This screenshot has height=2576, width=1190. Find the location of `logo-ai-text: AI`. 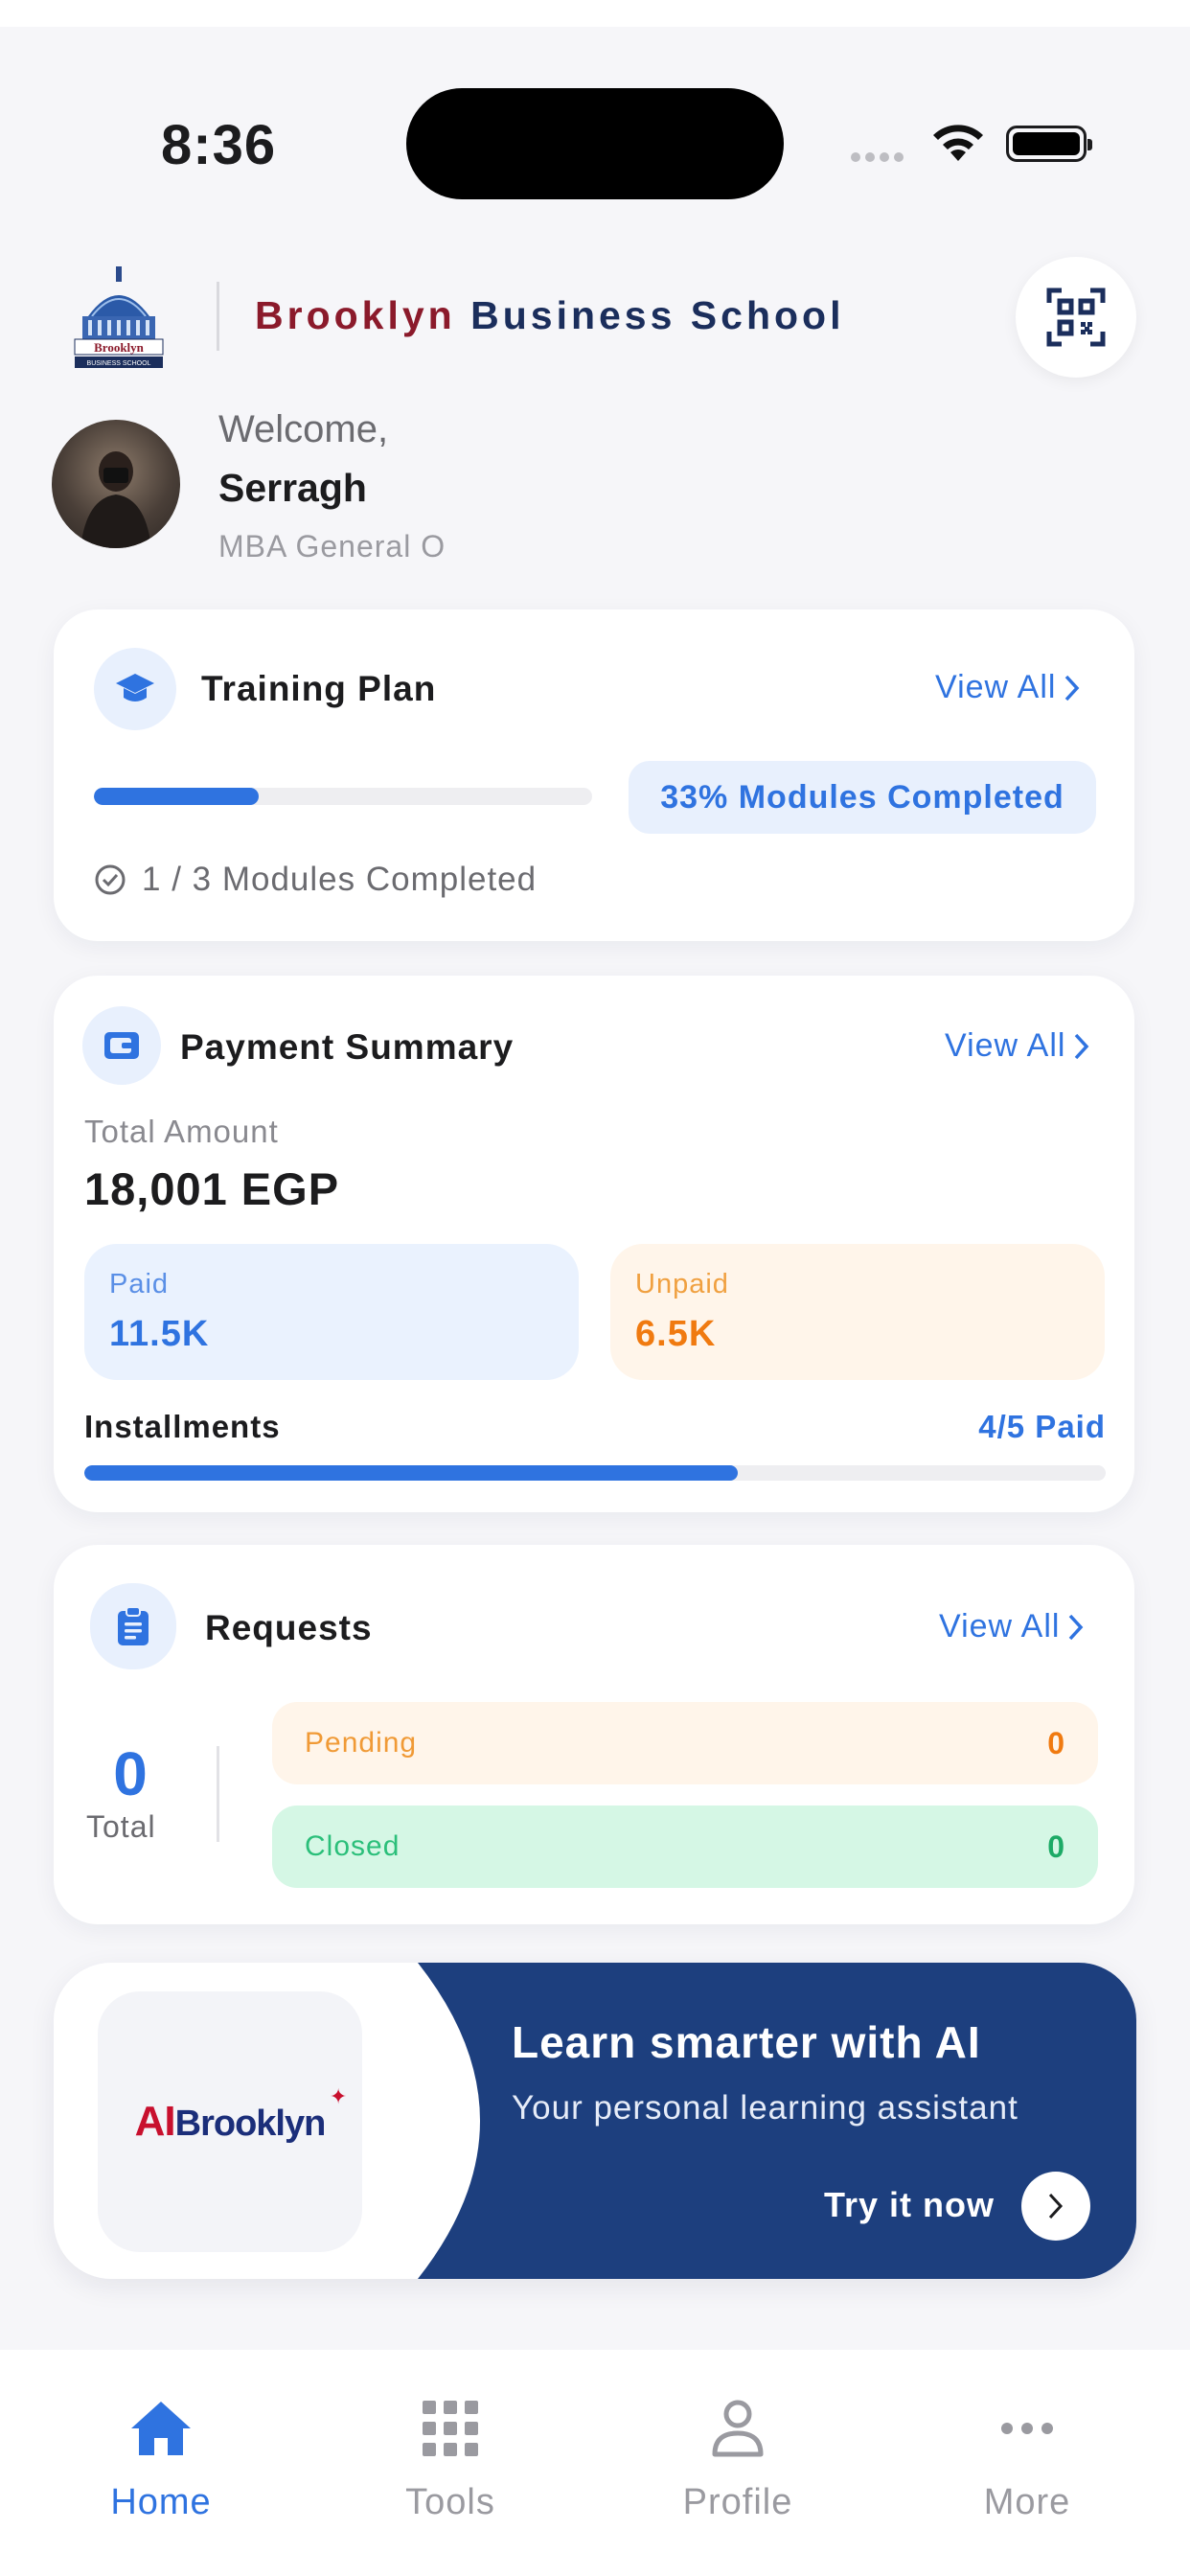

logo-ai-text: AI is located at coordinates (155, 2121).